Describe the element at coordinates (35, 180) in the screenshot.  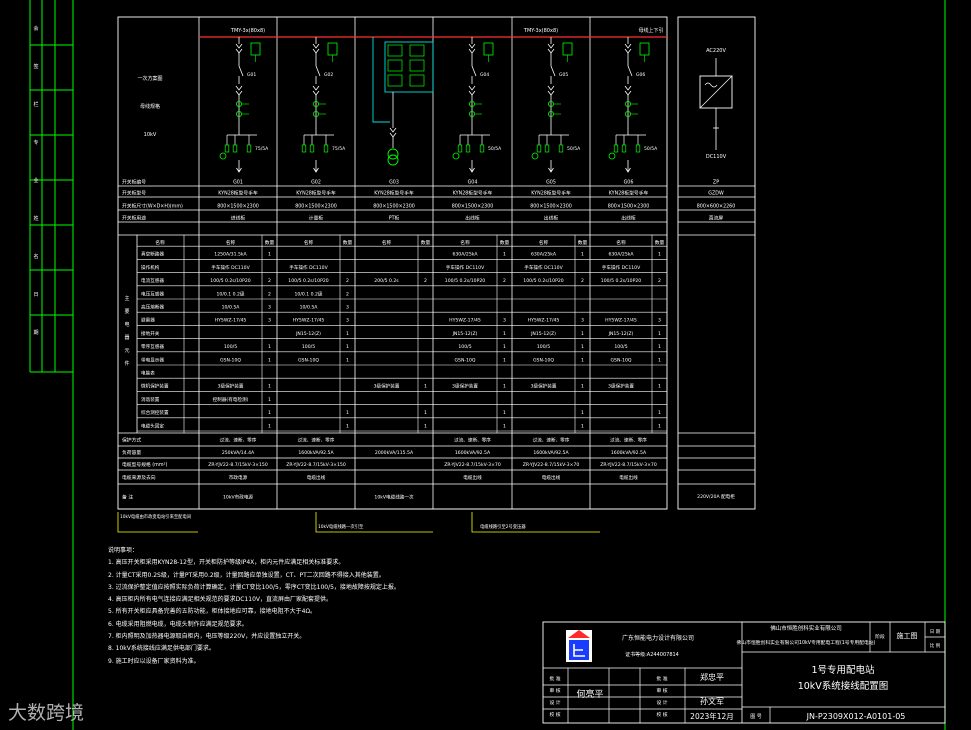
I see `signoff-label: 业` at that location.